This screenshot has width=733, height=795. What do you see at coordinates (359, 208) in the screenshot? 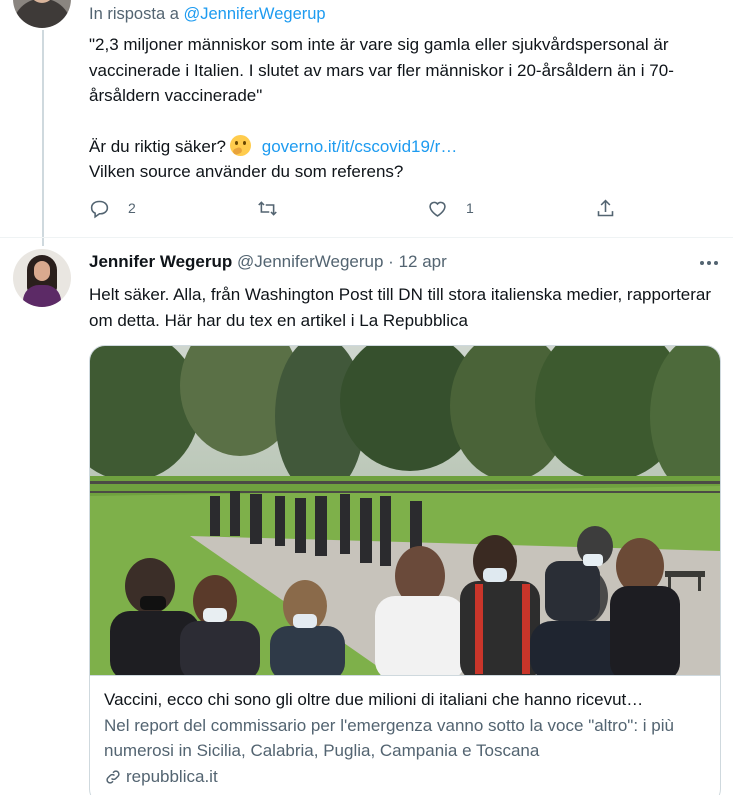
I see `tweet-actions: 2 1` at bounding box center [359, 208].